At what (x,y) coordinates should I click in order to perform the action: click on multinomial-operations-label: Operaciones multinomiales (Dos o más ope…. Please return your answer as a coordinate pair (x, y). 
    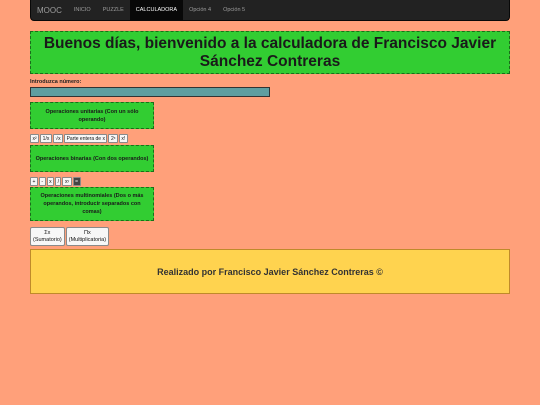
    Looking at the image, I should click on (92, 204).